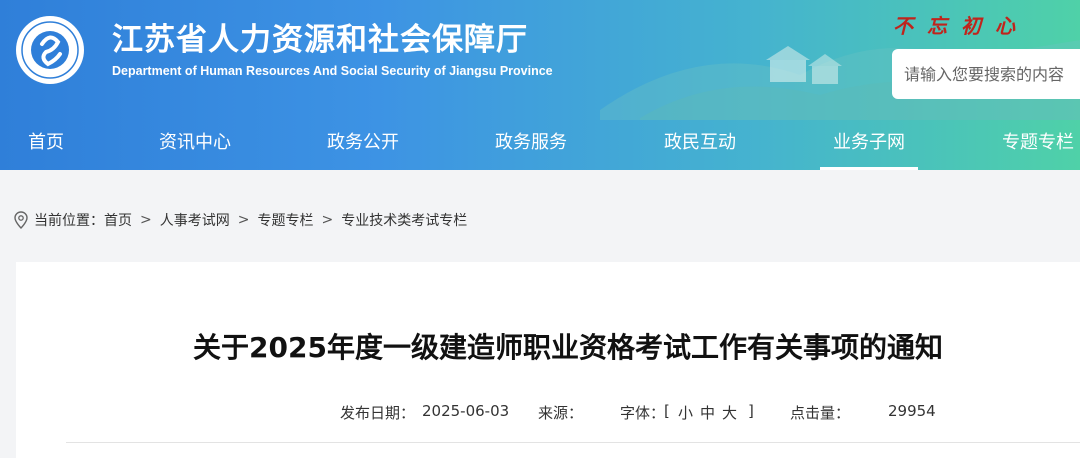 Image resolution: width=1080 pixels, height=458 pixels. Describe the element at coordinates (69, 221) in the screenshot. I see `breadcrumb-prefix: 当前位置：` at that location.